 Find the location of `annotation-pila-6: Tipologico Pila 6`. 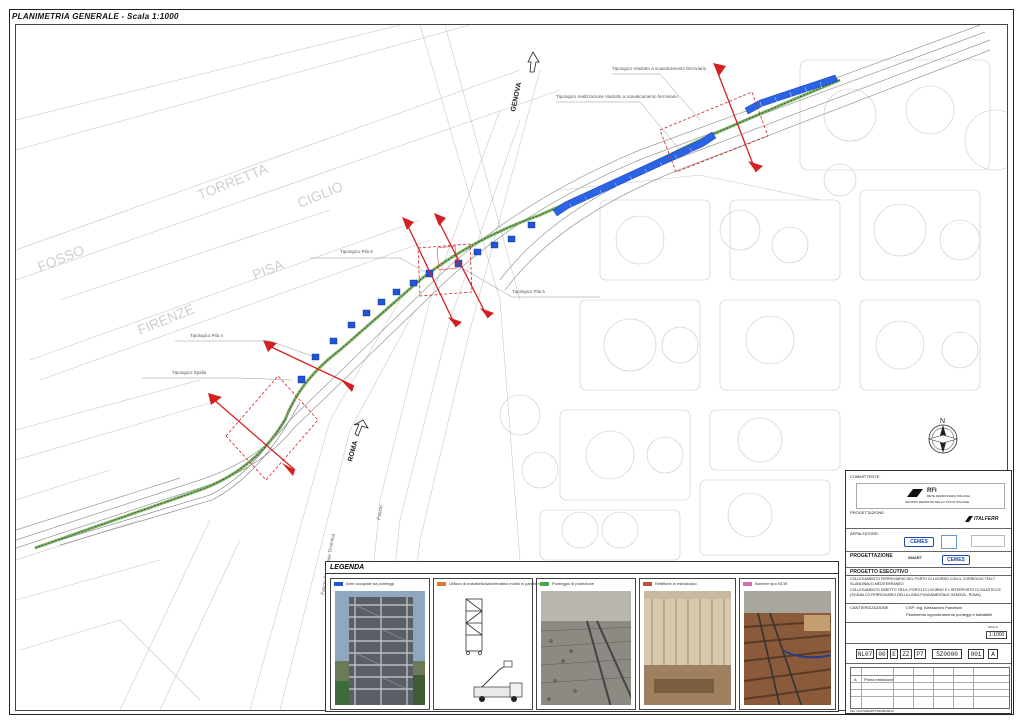

annotation-pila-6: Tipologico Pila 6 is located at coordinates (356, 251).